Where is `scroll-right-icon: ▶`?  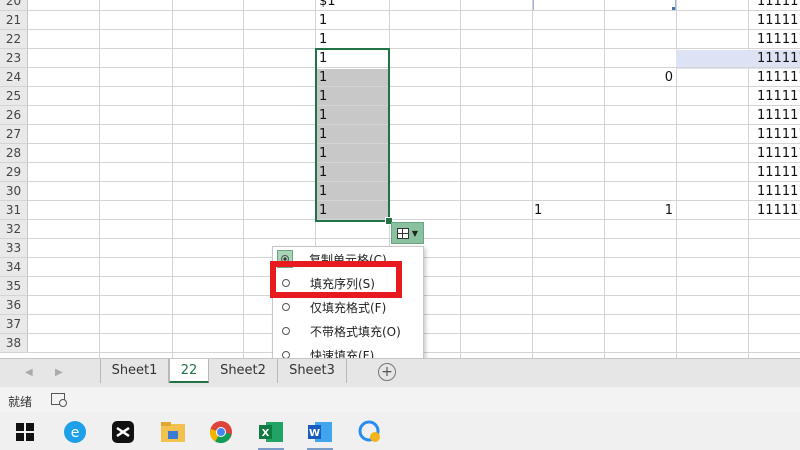
scroll-right-icon: ▶ is located at coordinates (59, 372).